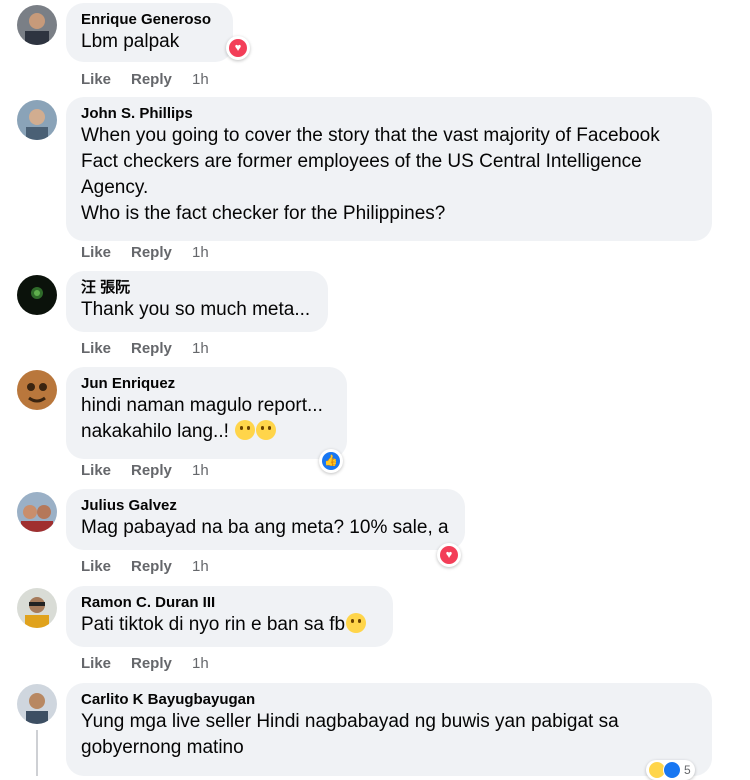 This screenshot has width=750, height=780. What do you see at coordinates (130, 41) in the screenshot?
I see `comment-text: Lbm palpak` at bounding box center [130, 41].